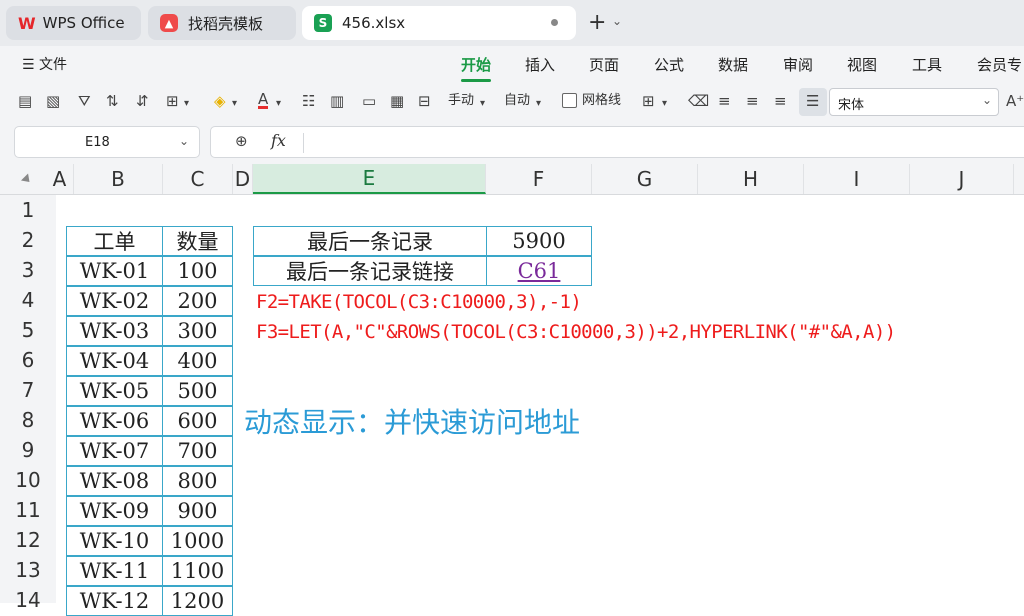  What do you see at coordinates (914, 102) in the screenshot?
I see `font-family-select: 宋体 ⌄` at bounding box center [914, 102].